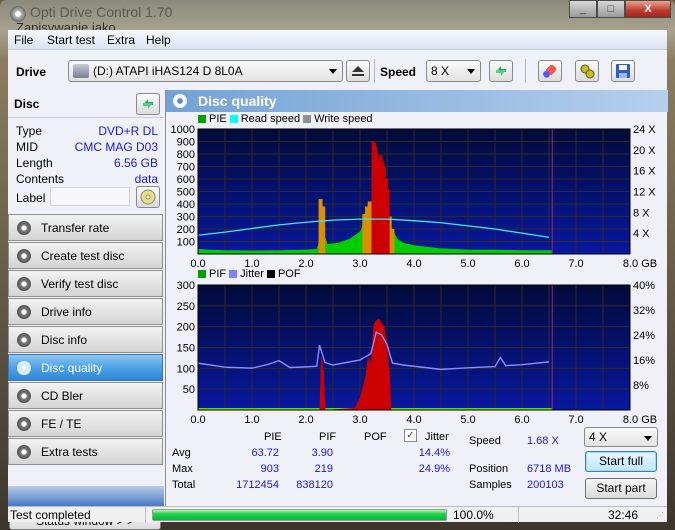  What do you see at coordinates (202, 119) in the screenshot?
I see `legend-pie-swatch` at bounding box center [202, 119].